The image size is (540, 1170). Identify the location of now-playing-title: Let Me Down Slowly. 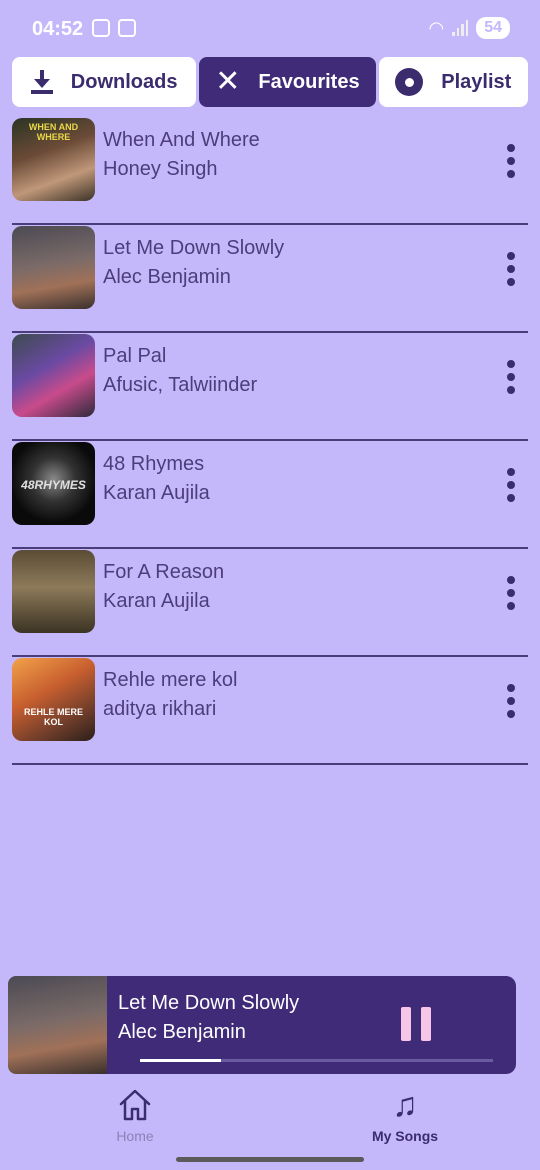
(209, 1003).